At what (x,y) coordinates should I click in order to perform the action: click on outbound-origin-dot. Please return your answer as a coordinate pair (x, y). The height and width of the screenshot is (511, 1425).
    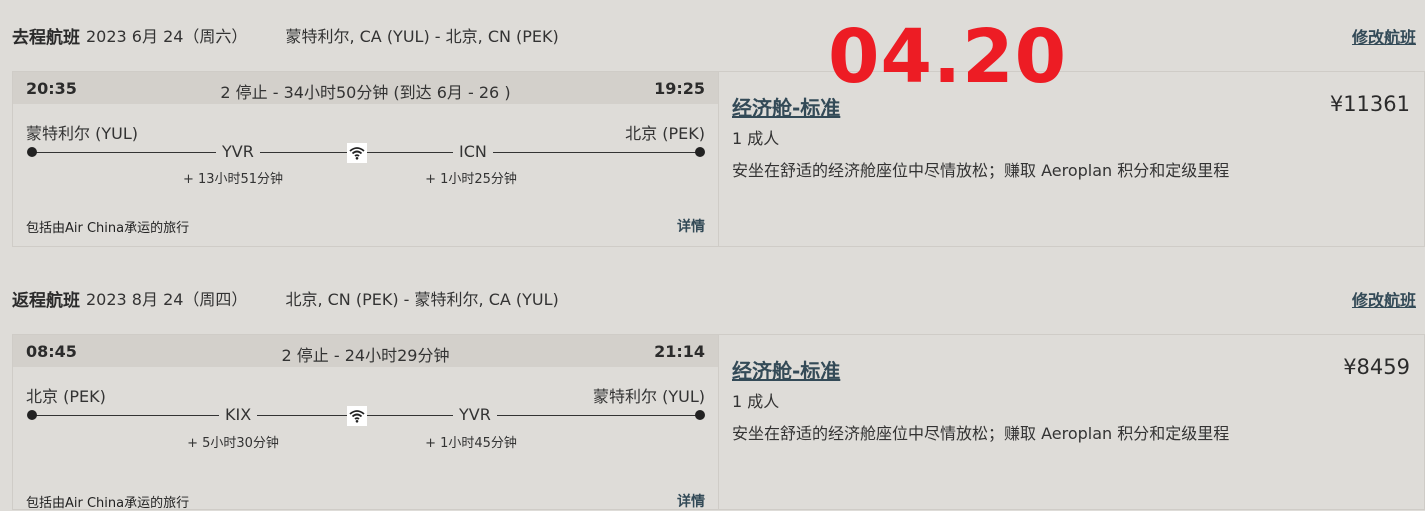
    Looking at the image, I should click on (32, 152).